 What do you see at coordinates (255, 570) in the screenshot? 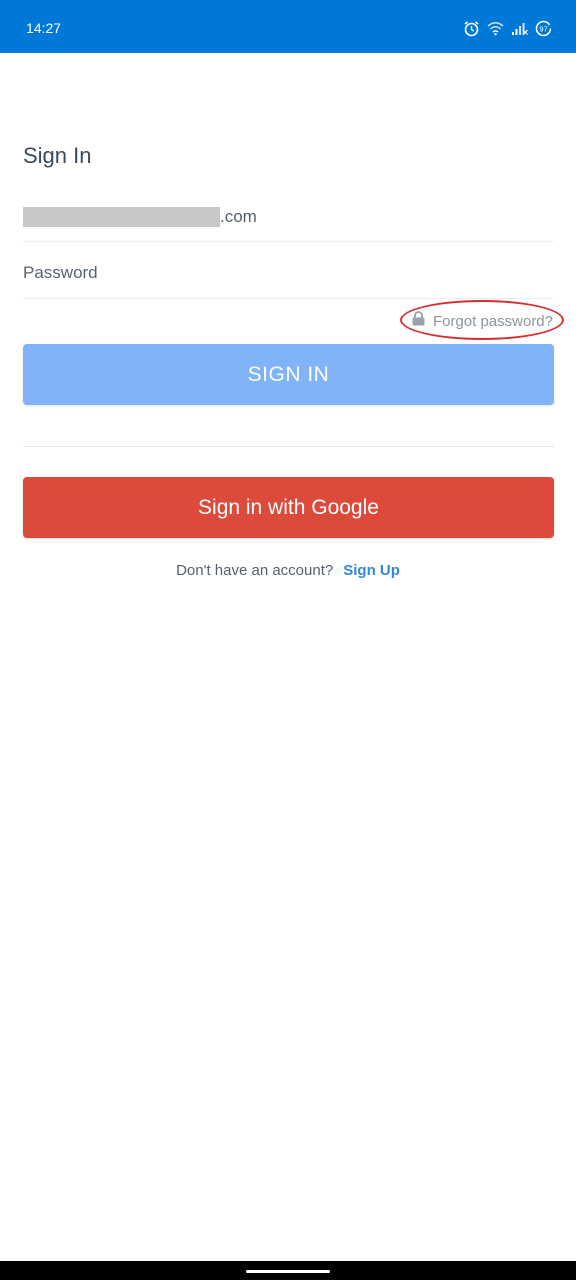
I see `signup-prompt: Don't have an account?` at bounding box center [255, 570].